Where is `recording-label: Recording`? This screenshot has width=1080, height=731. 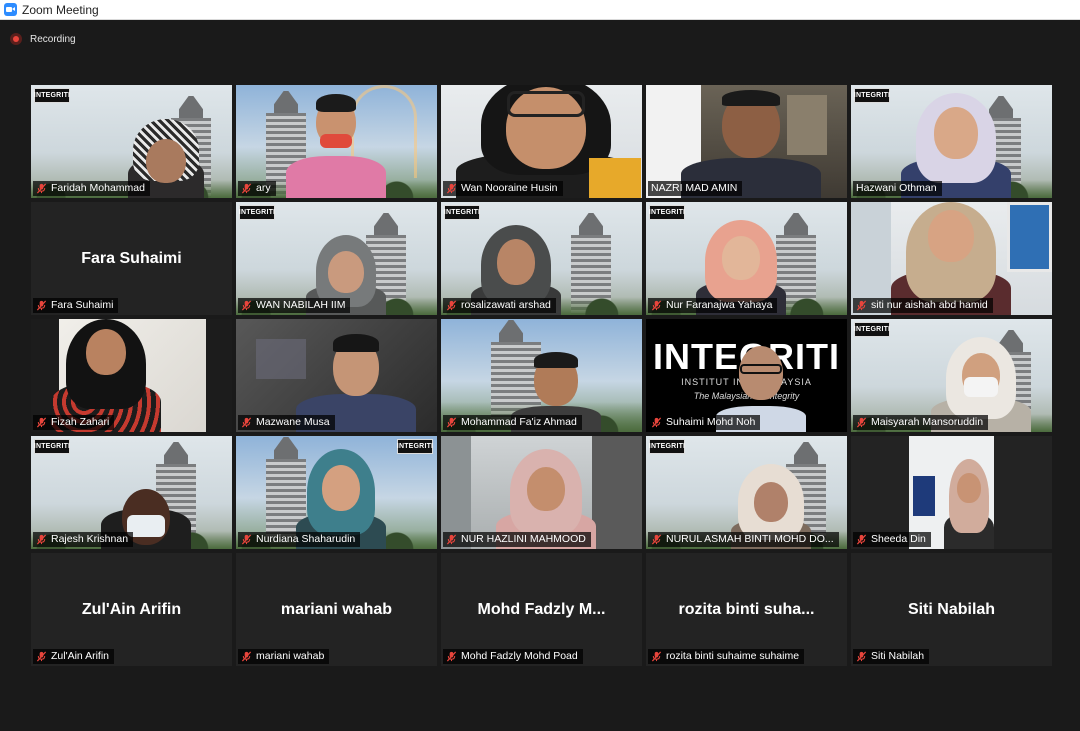
recording-label: Recording is located at coordinates (53, 39).